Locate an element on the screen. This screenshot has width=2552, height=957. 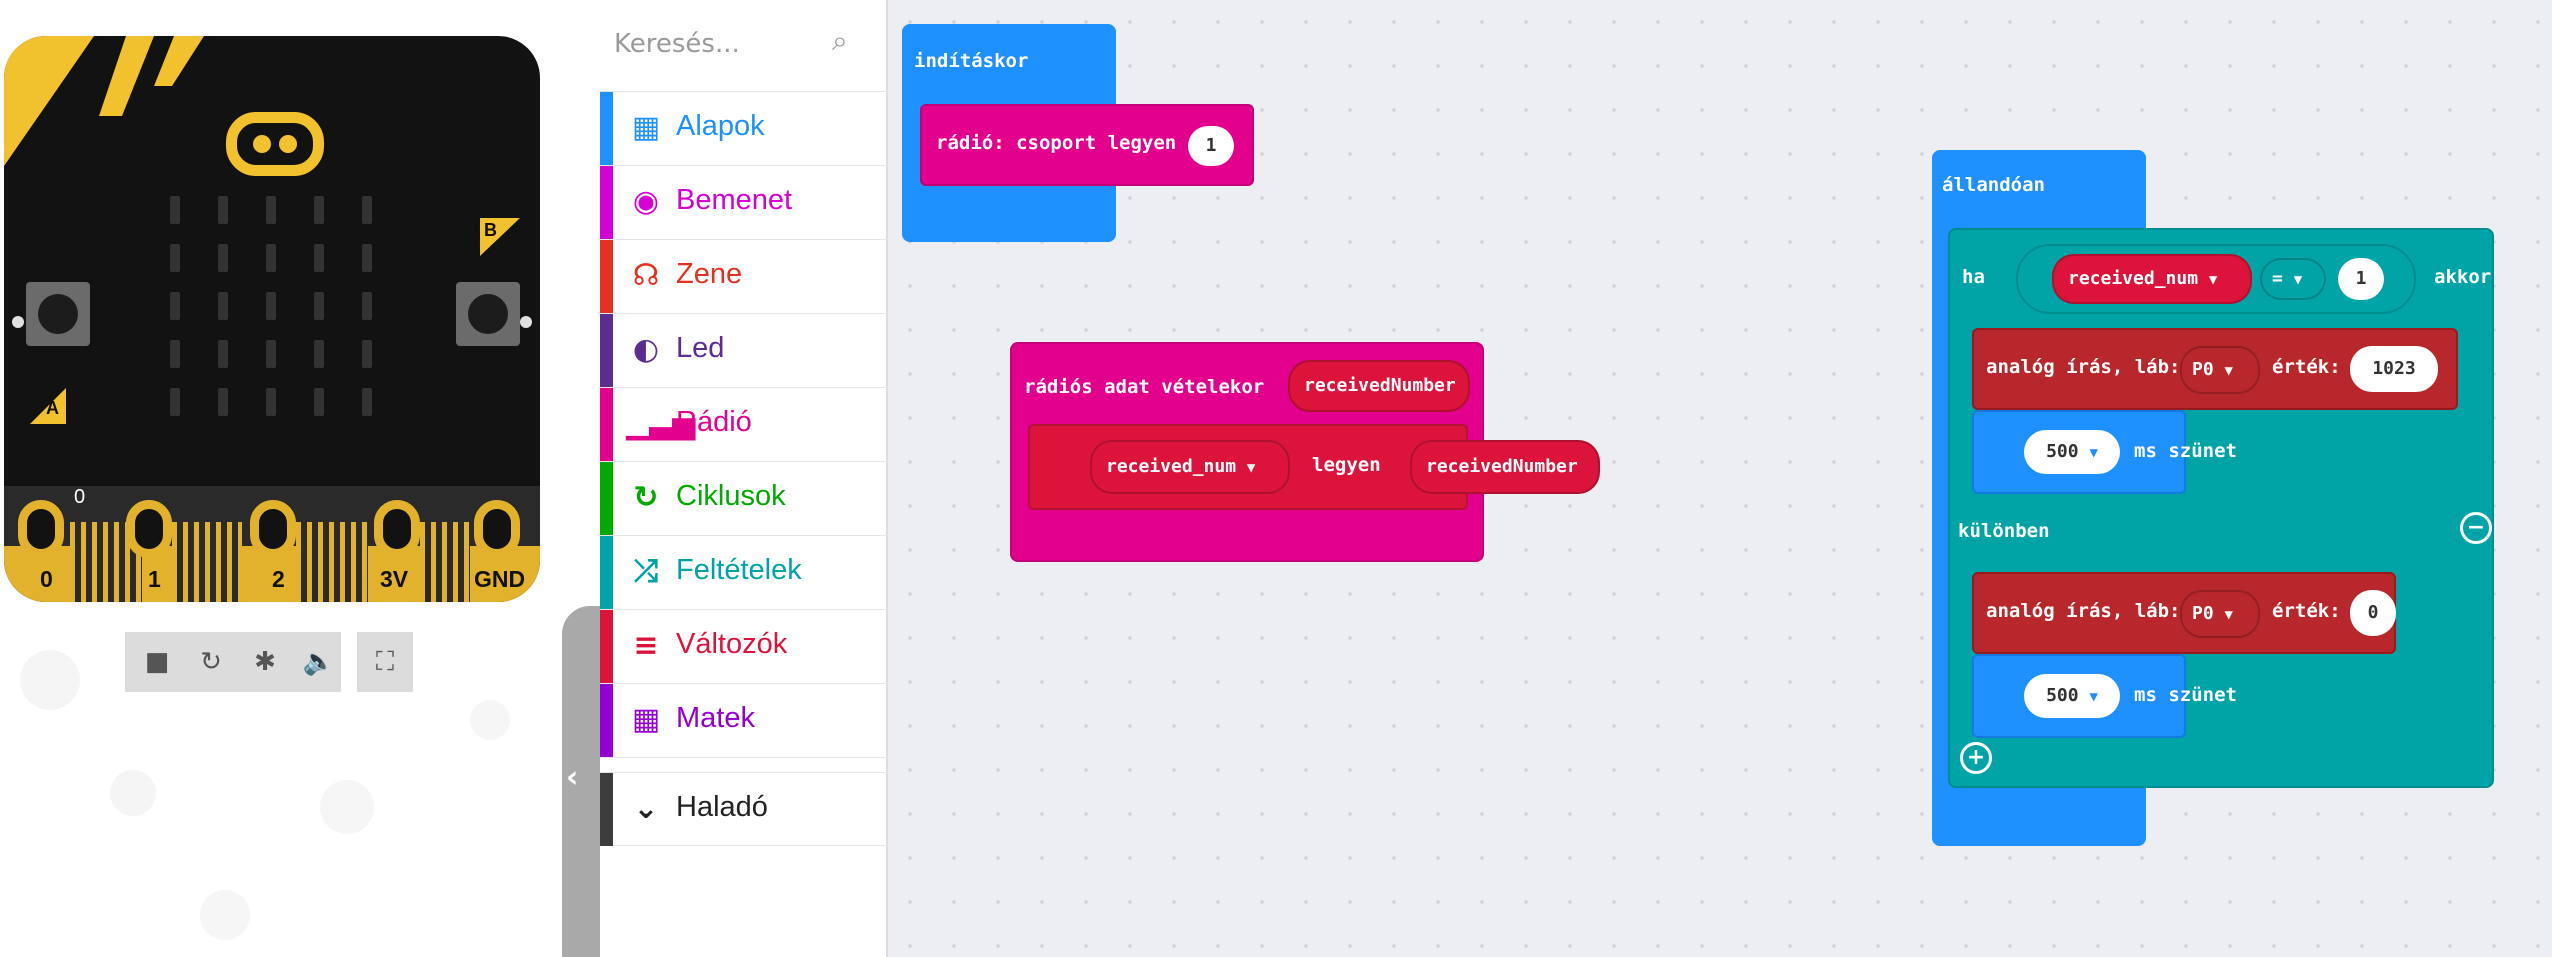
received-number-param: receivedNumber is located at coordinates (1379, 386).